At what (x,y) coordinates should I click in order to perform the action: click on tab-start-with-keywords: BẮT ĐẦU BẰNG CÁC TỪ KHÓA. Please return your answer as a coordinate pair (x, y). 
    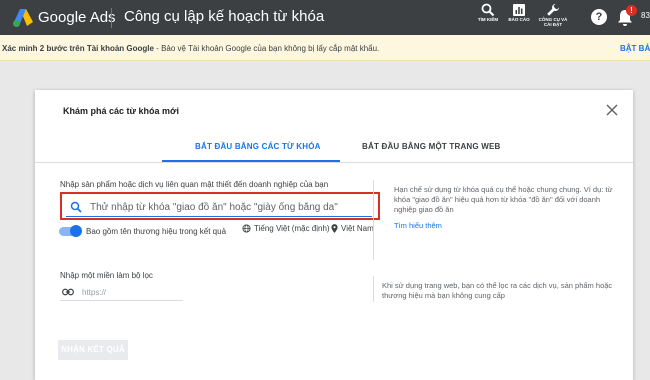
    Looking at the image, I should click on (258, 146).